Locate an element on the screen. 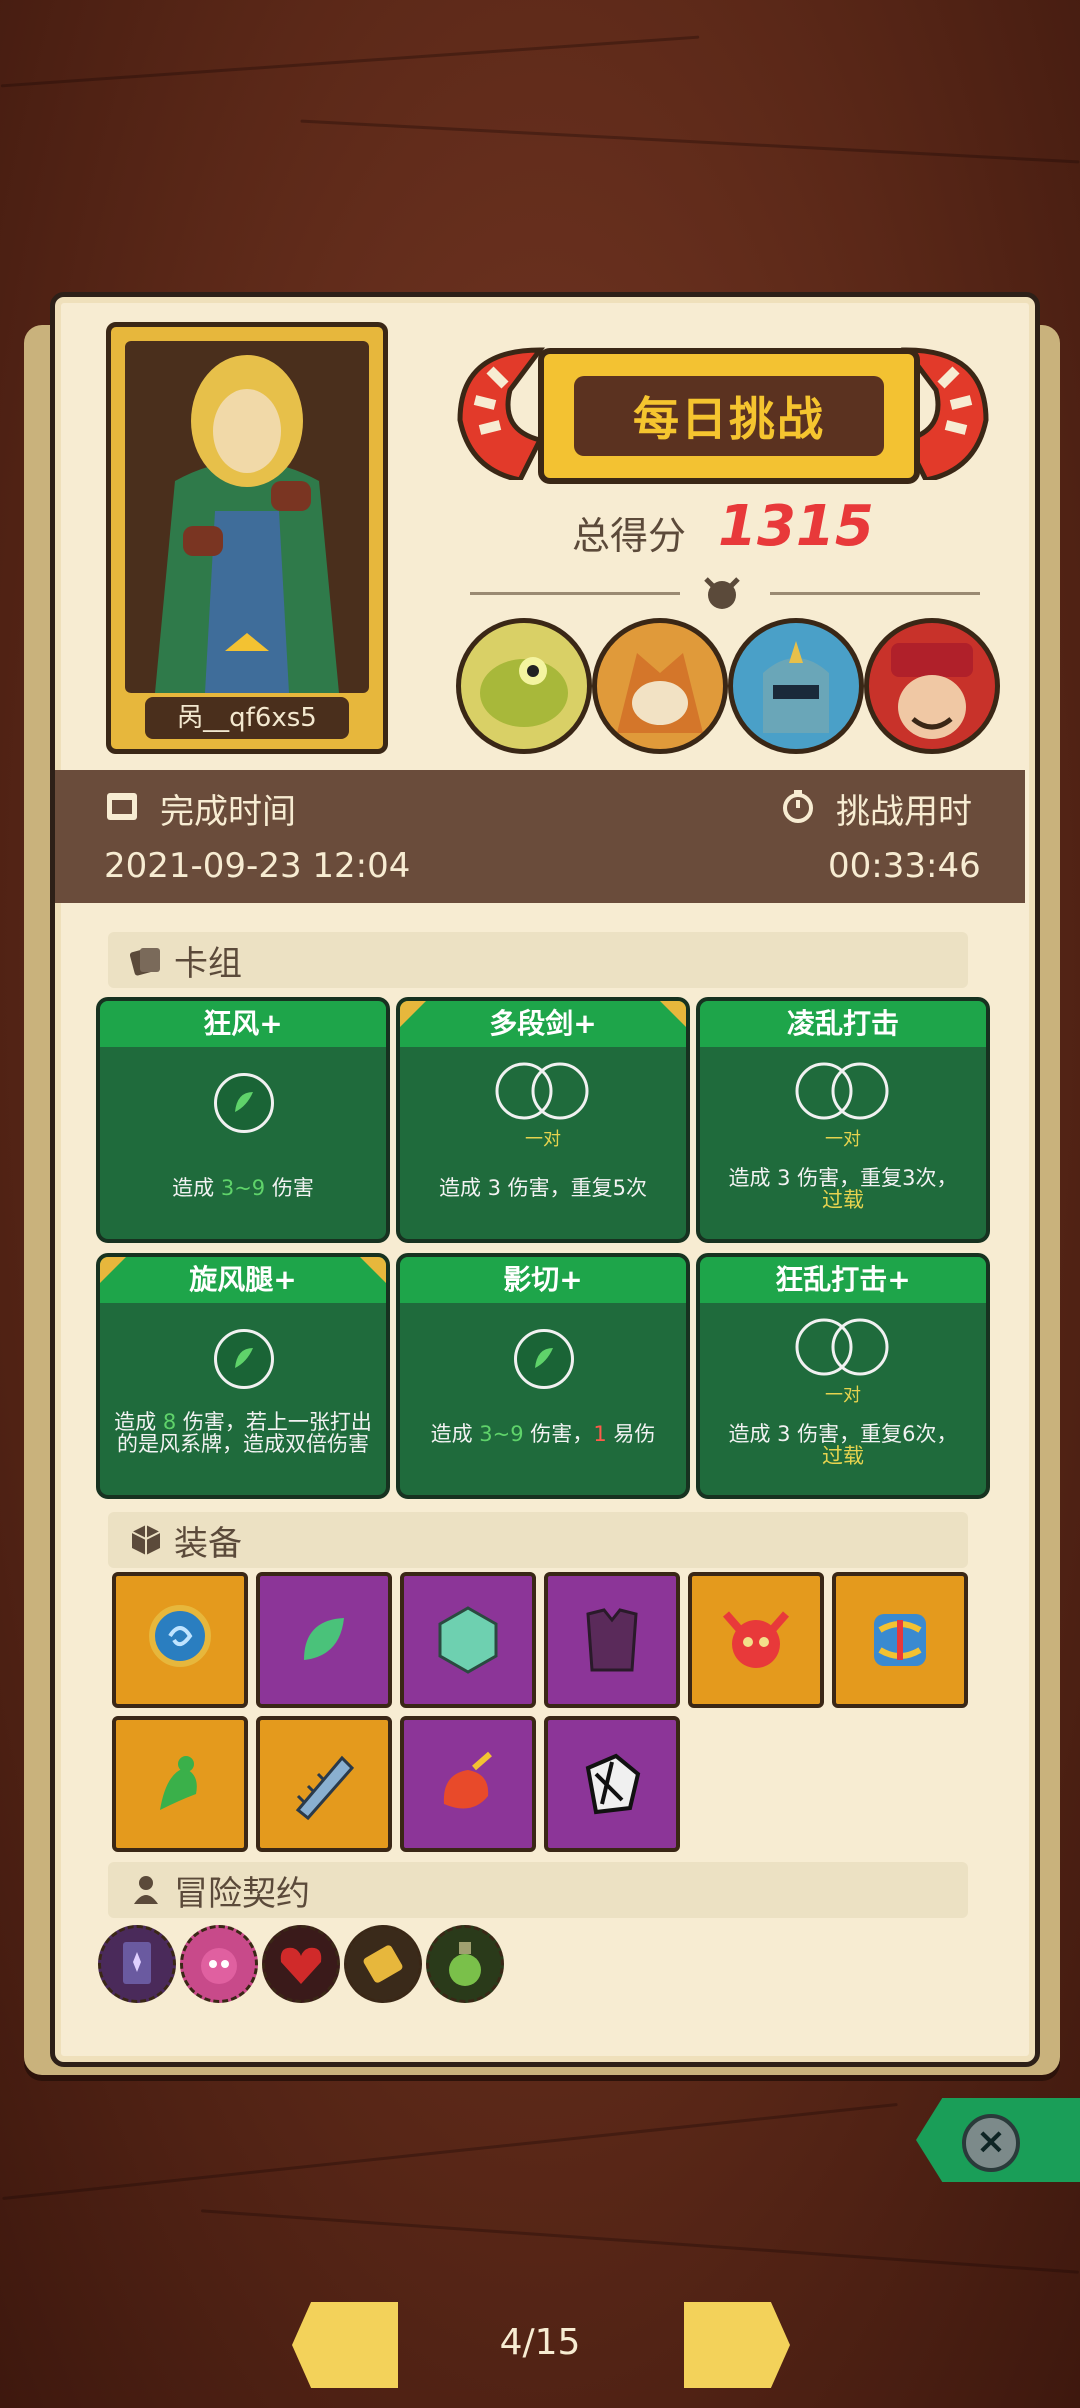  gold-ticket-icon is located at coordinates (383, 1964).